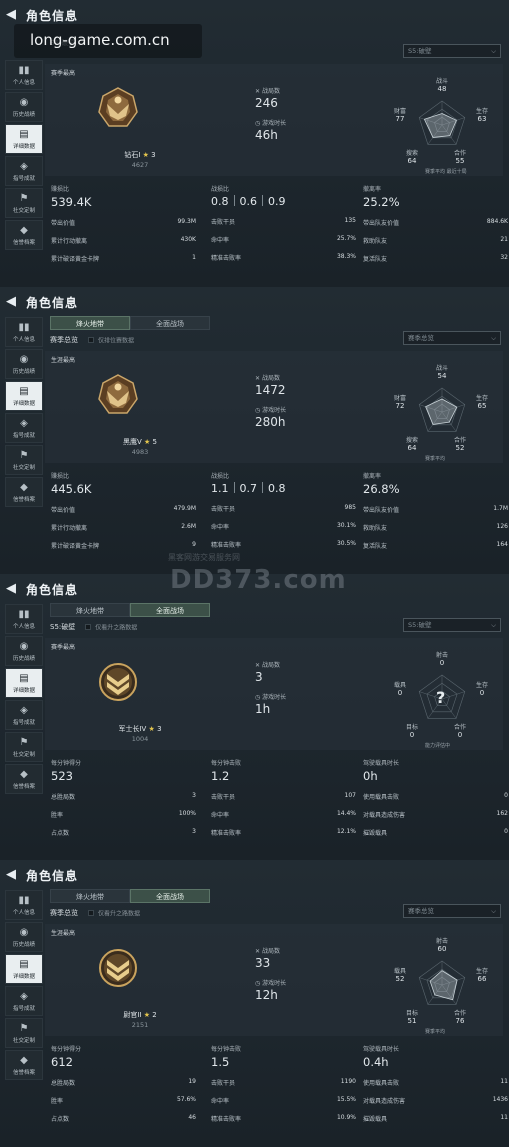 This screenshot has height=1147, width=509. Describe the element at coordinates (116, 628) in the screenshot. I see `filter-checkbox-label: 仅看升之路数据` at that location.